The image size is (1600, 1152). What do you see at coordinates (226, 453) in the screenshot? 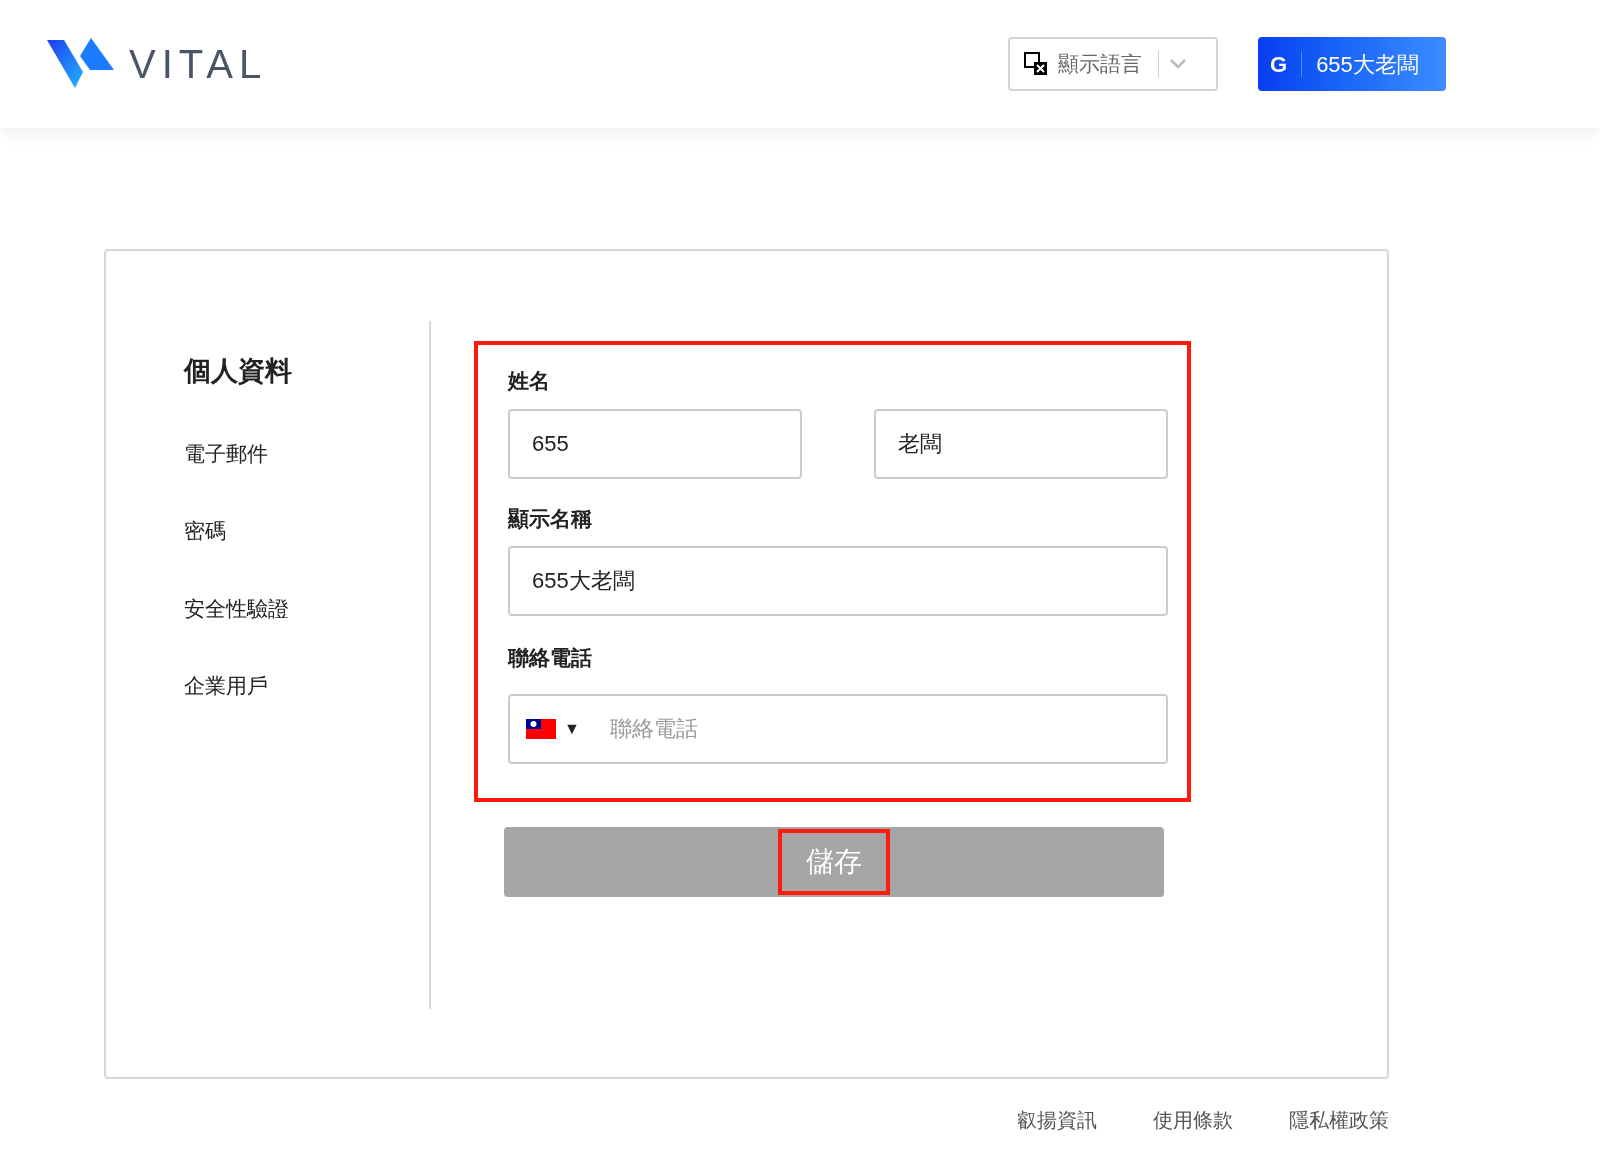
I see `sidebar-item: 電子郵件` at bounding box center [226, 453].